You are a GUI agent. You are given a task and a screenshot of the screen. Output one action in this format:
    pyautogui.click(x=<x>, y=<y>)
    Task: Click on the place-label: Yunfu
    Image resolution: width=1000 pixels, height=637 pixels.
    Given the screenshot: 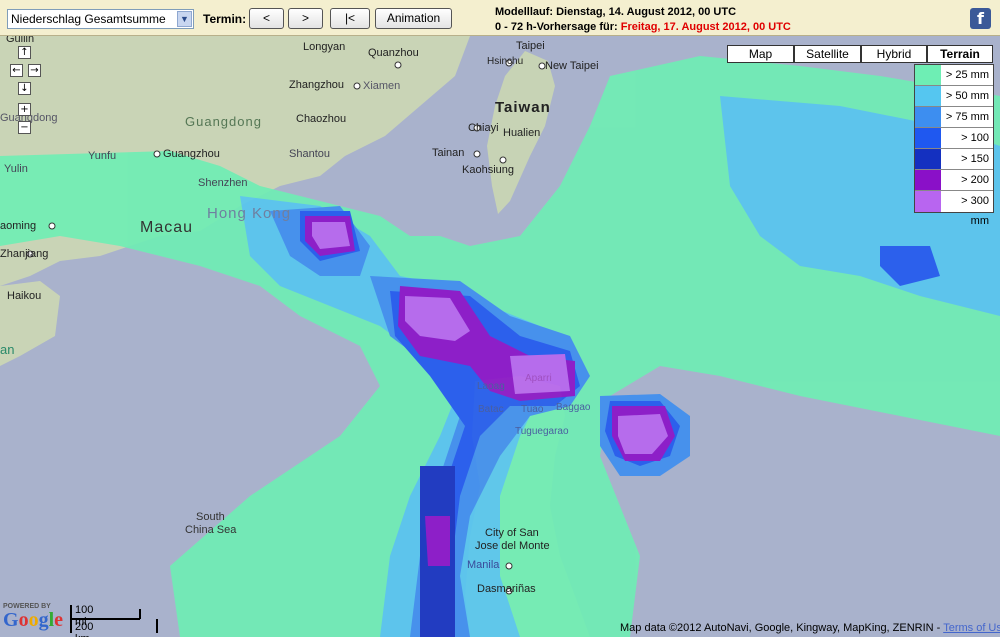 What is the action you would take?
    pyautogui.click(x=102, y=156)
    